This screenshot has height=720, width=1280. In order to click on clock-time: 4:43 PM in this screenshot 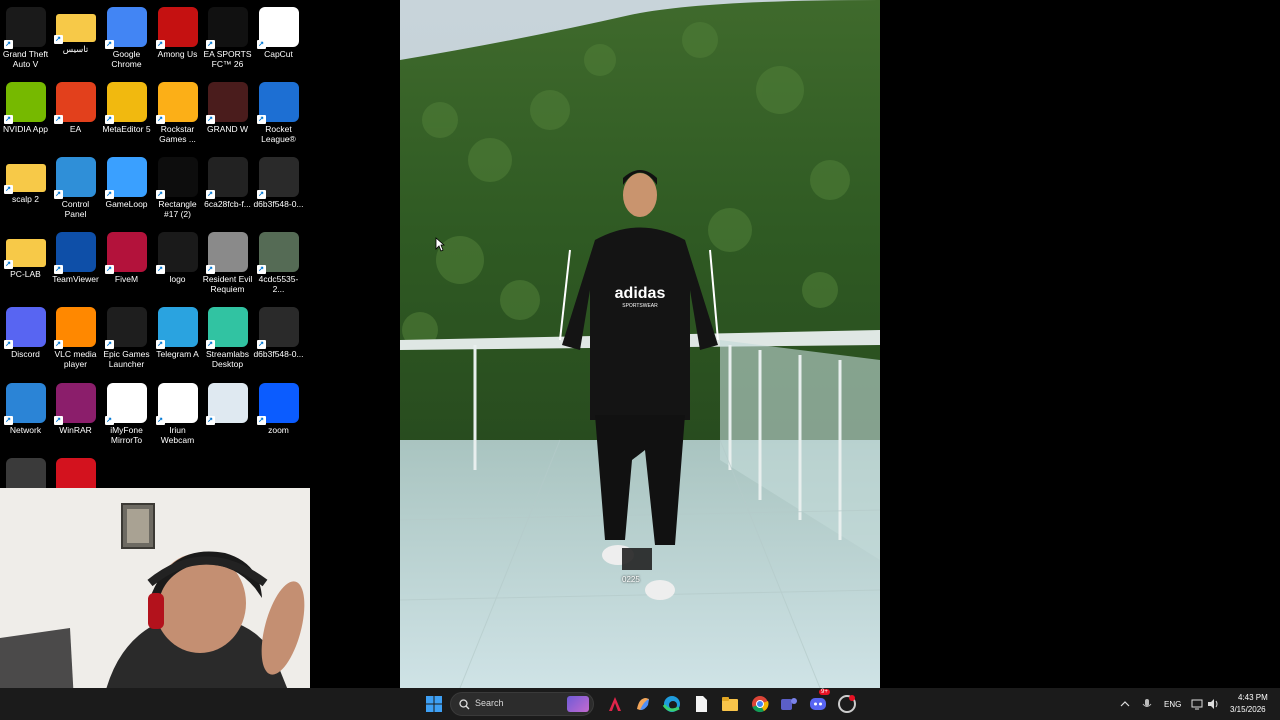, I will do `click(1253, 697)`.